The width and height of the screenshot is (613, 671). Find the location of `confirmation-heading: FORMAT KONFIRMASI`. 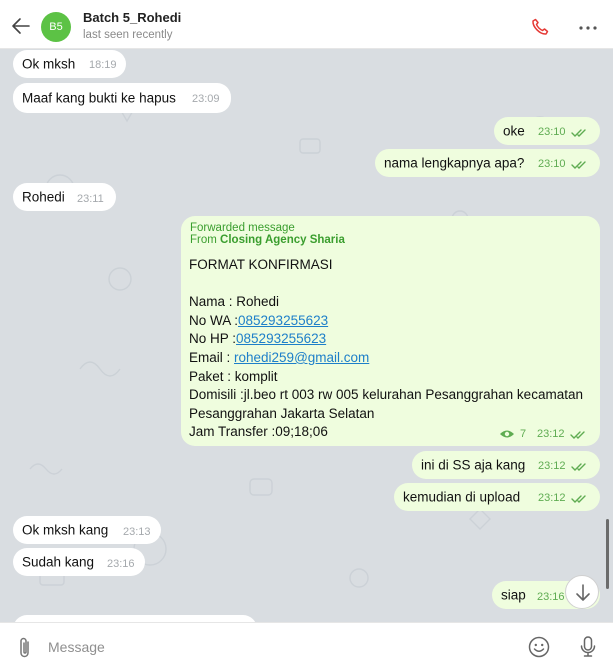

confirmation-heading: FORMAT KONFIRMASI is located at coordinates (261, 264).